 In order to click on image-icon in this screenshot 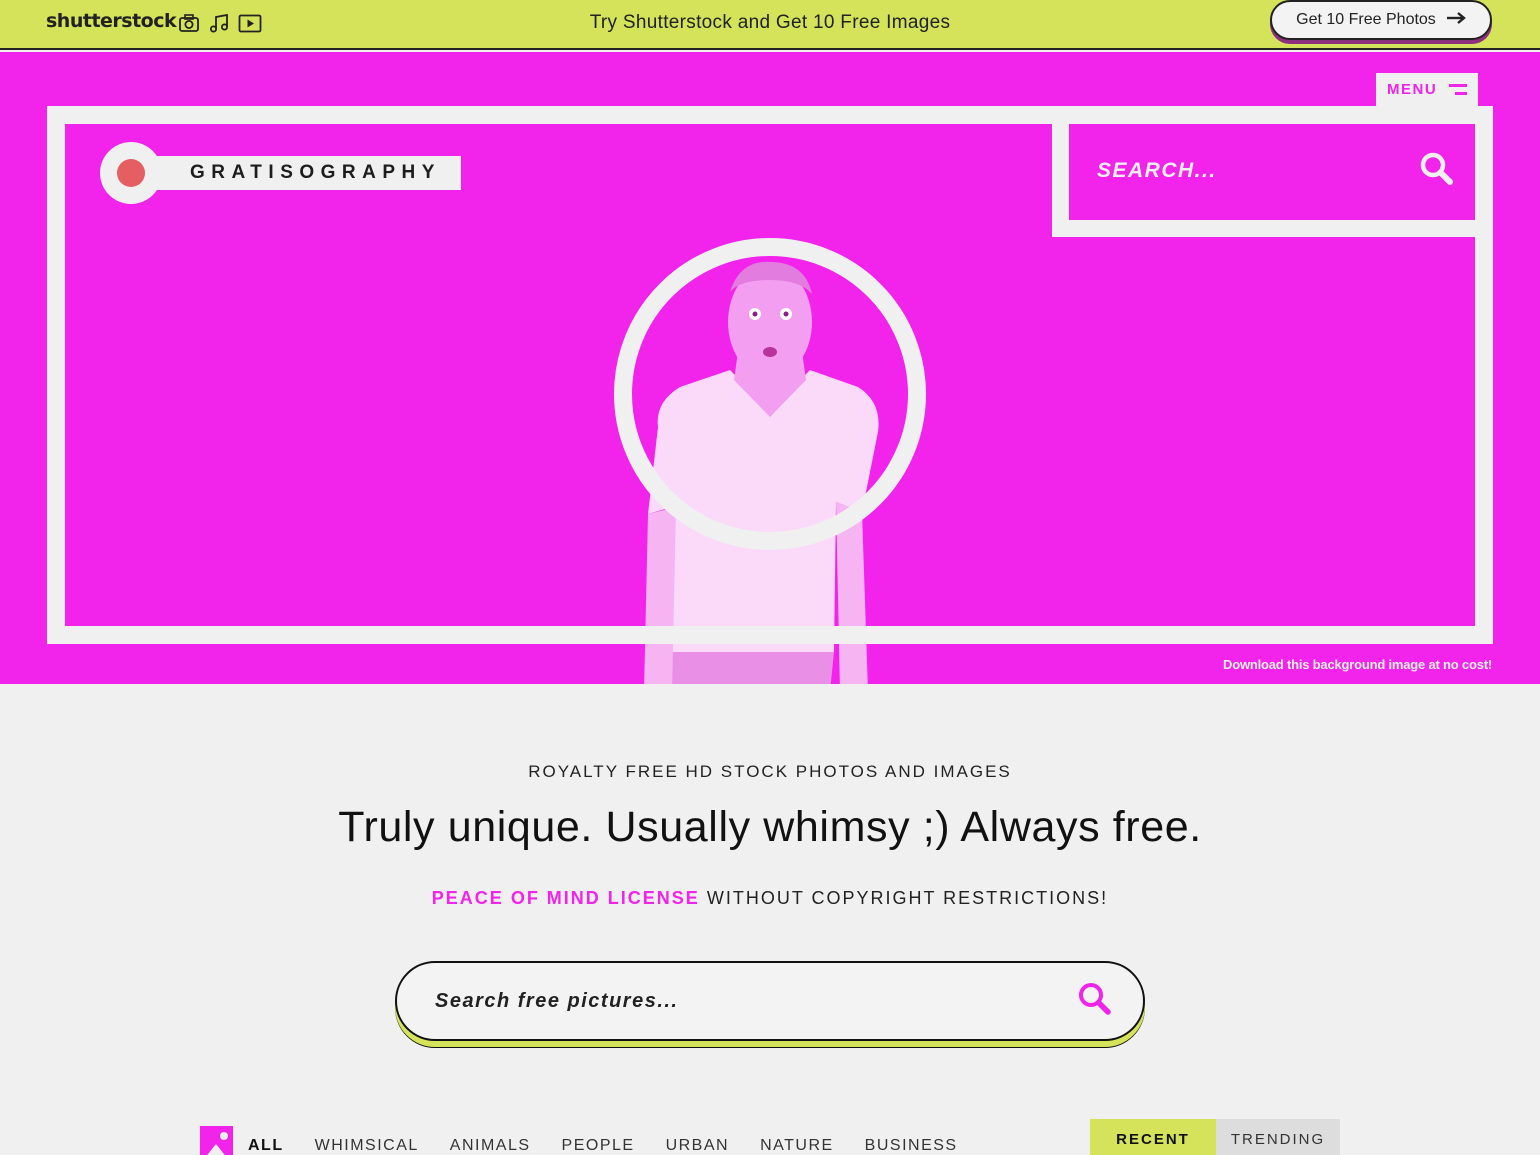, I will do `click(216, 1140)`.